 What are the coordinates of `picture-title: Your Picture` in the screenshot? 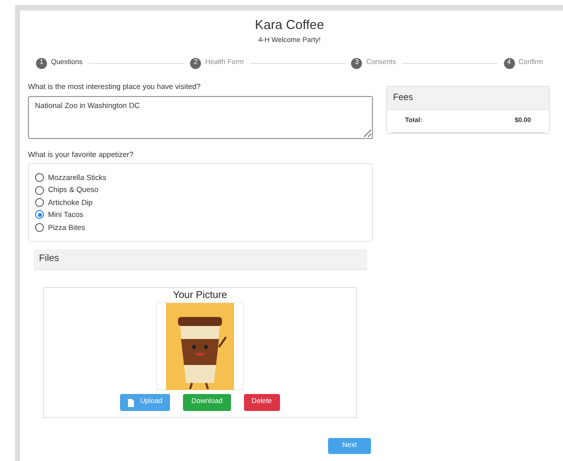 It's located at (200, 296).